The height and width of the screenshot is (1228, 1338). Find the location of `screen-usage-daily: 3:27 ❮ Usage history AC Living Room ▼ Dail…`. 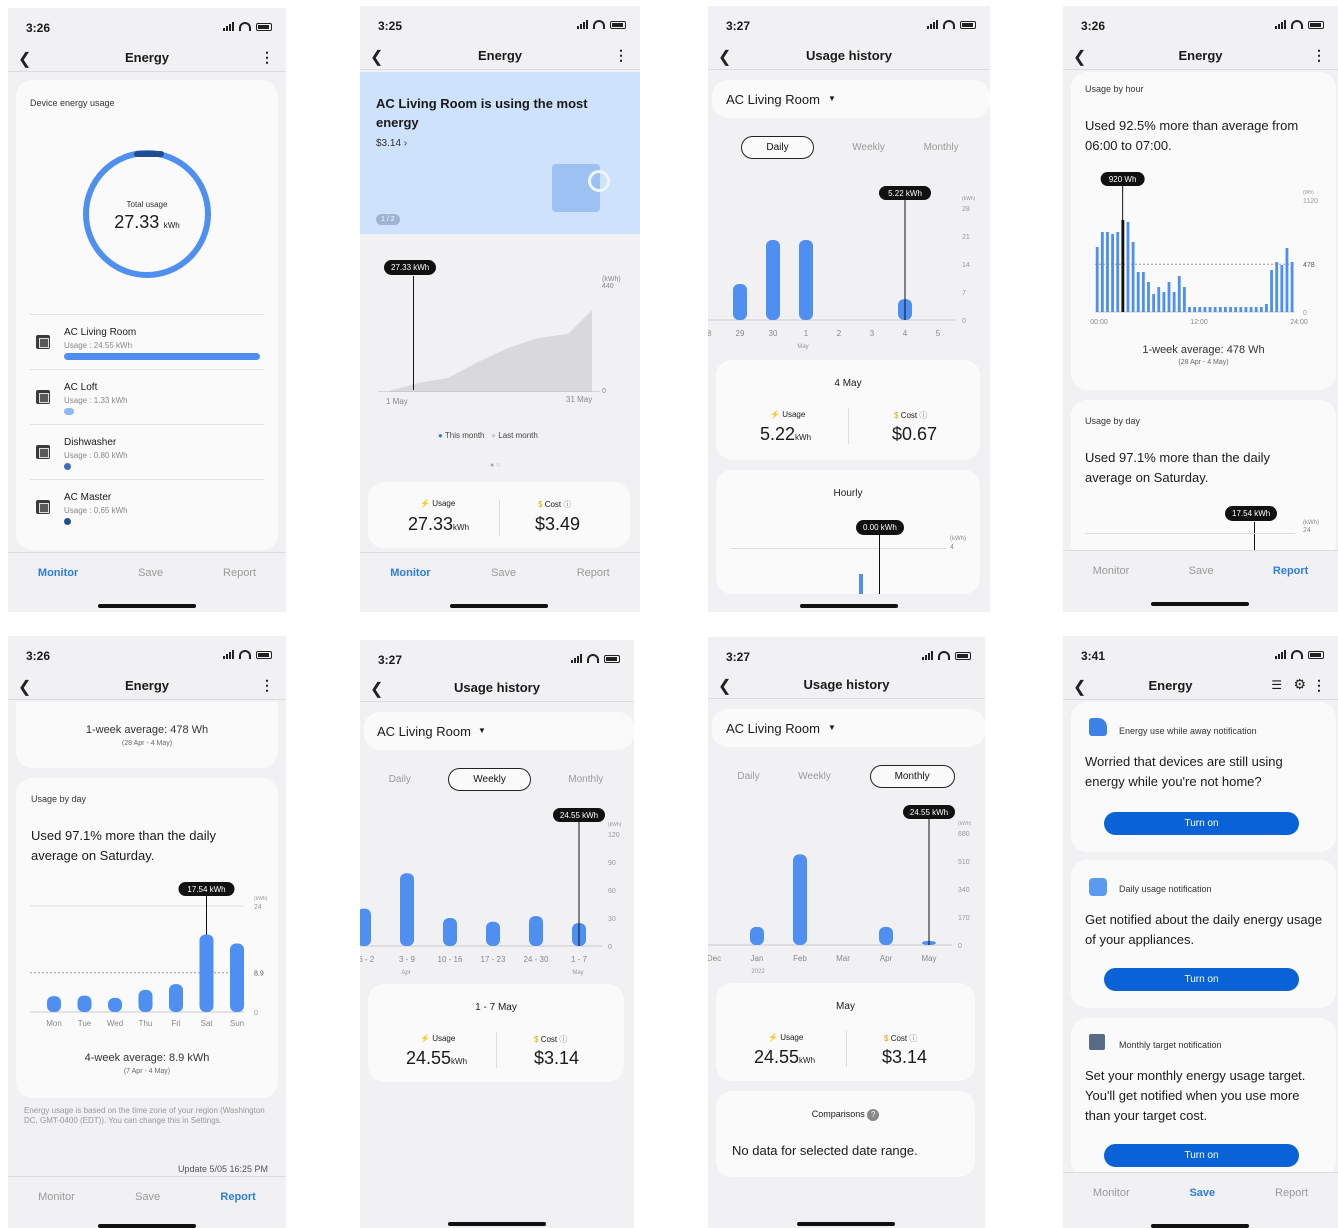

screen-usage-daily: 3:27 ❮ Usage history AC Living Room ▼ Dail… is located at coordinates (849, 309).